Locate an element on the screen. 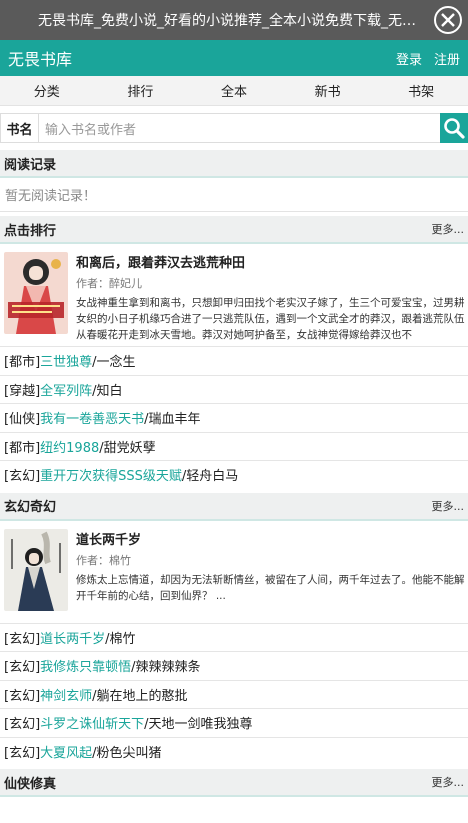  book-author: 作者：棉竹 is located at coordinates (103, 560).